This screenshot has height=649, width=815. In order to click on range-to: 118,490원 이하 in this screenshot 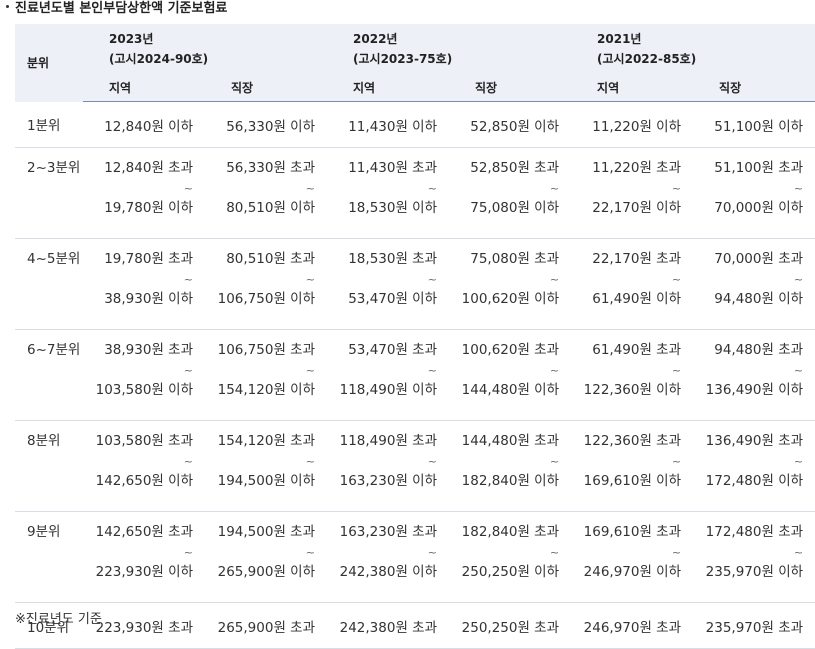, I will do `click(388, 390)`.